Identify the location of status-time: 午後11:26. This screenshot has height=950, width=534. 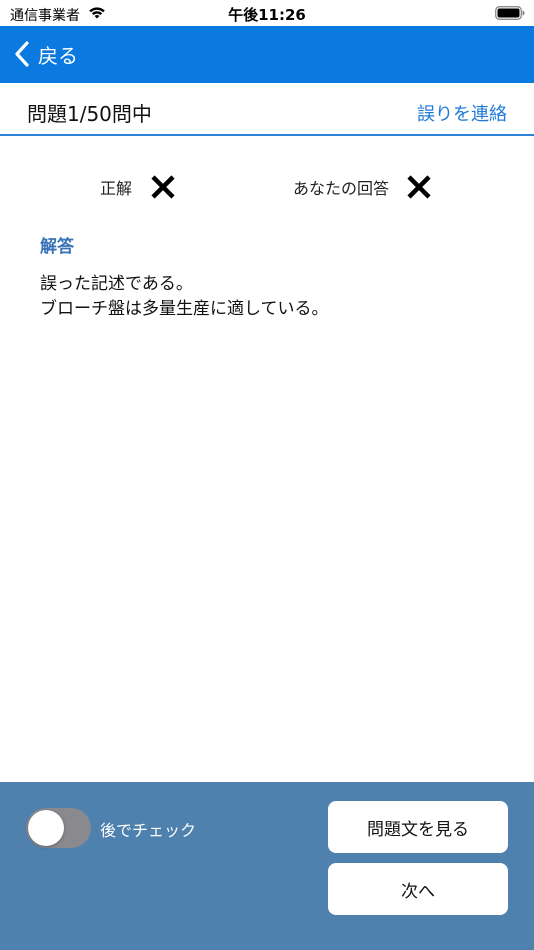
(267, 15).